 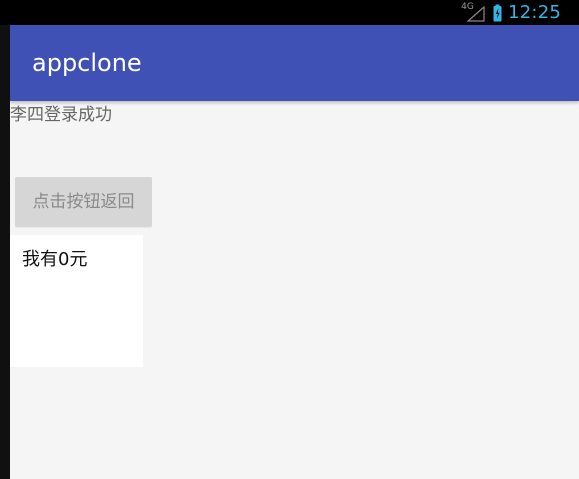 I want to click on app-title: appclone, so click(x=87, y=63).